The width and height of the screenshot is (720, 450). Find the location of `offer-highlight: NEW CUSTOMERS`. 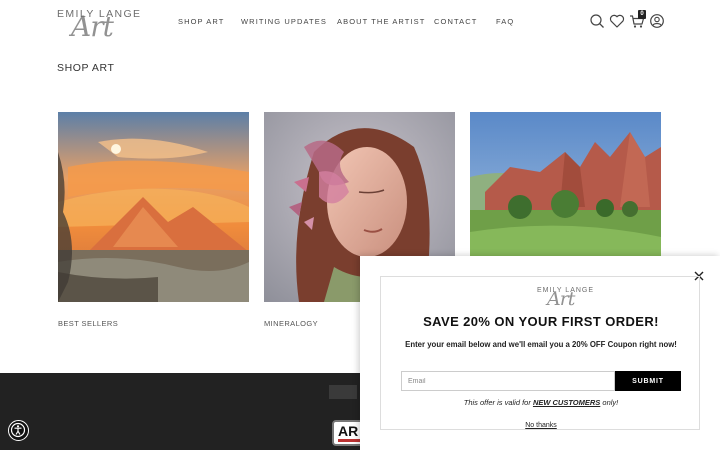

offer-highlight: NEW CUSTOMERS is located at coordinates (566, 402).